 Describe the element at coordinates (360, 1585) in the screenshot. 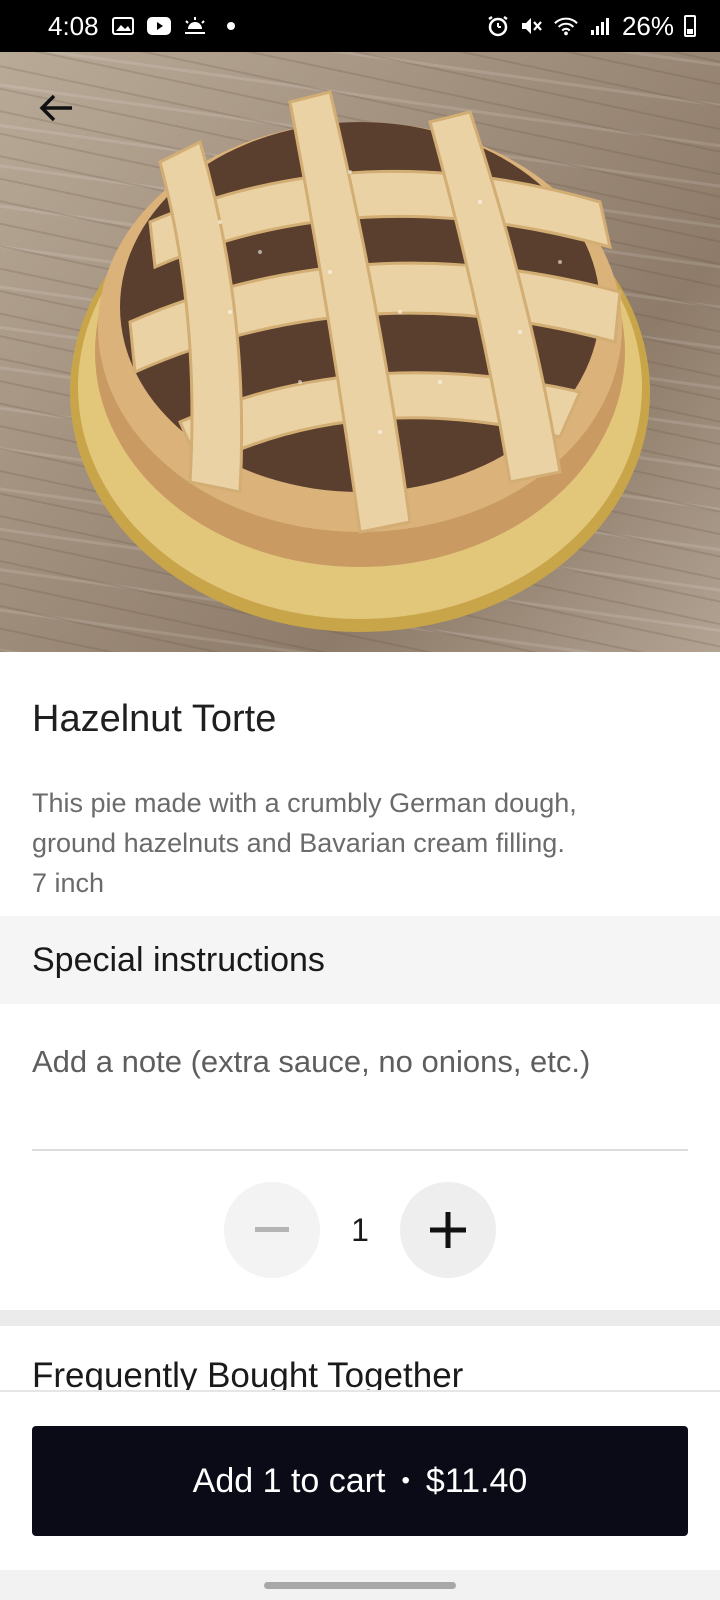

I see `home-indicator` at that location.